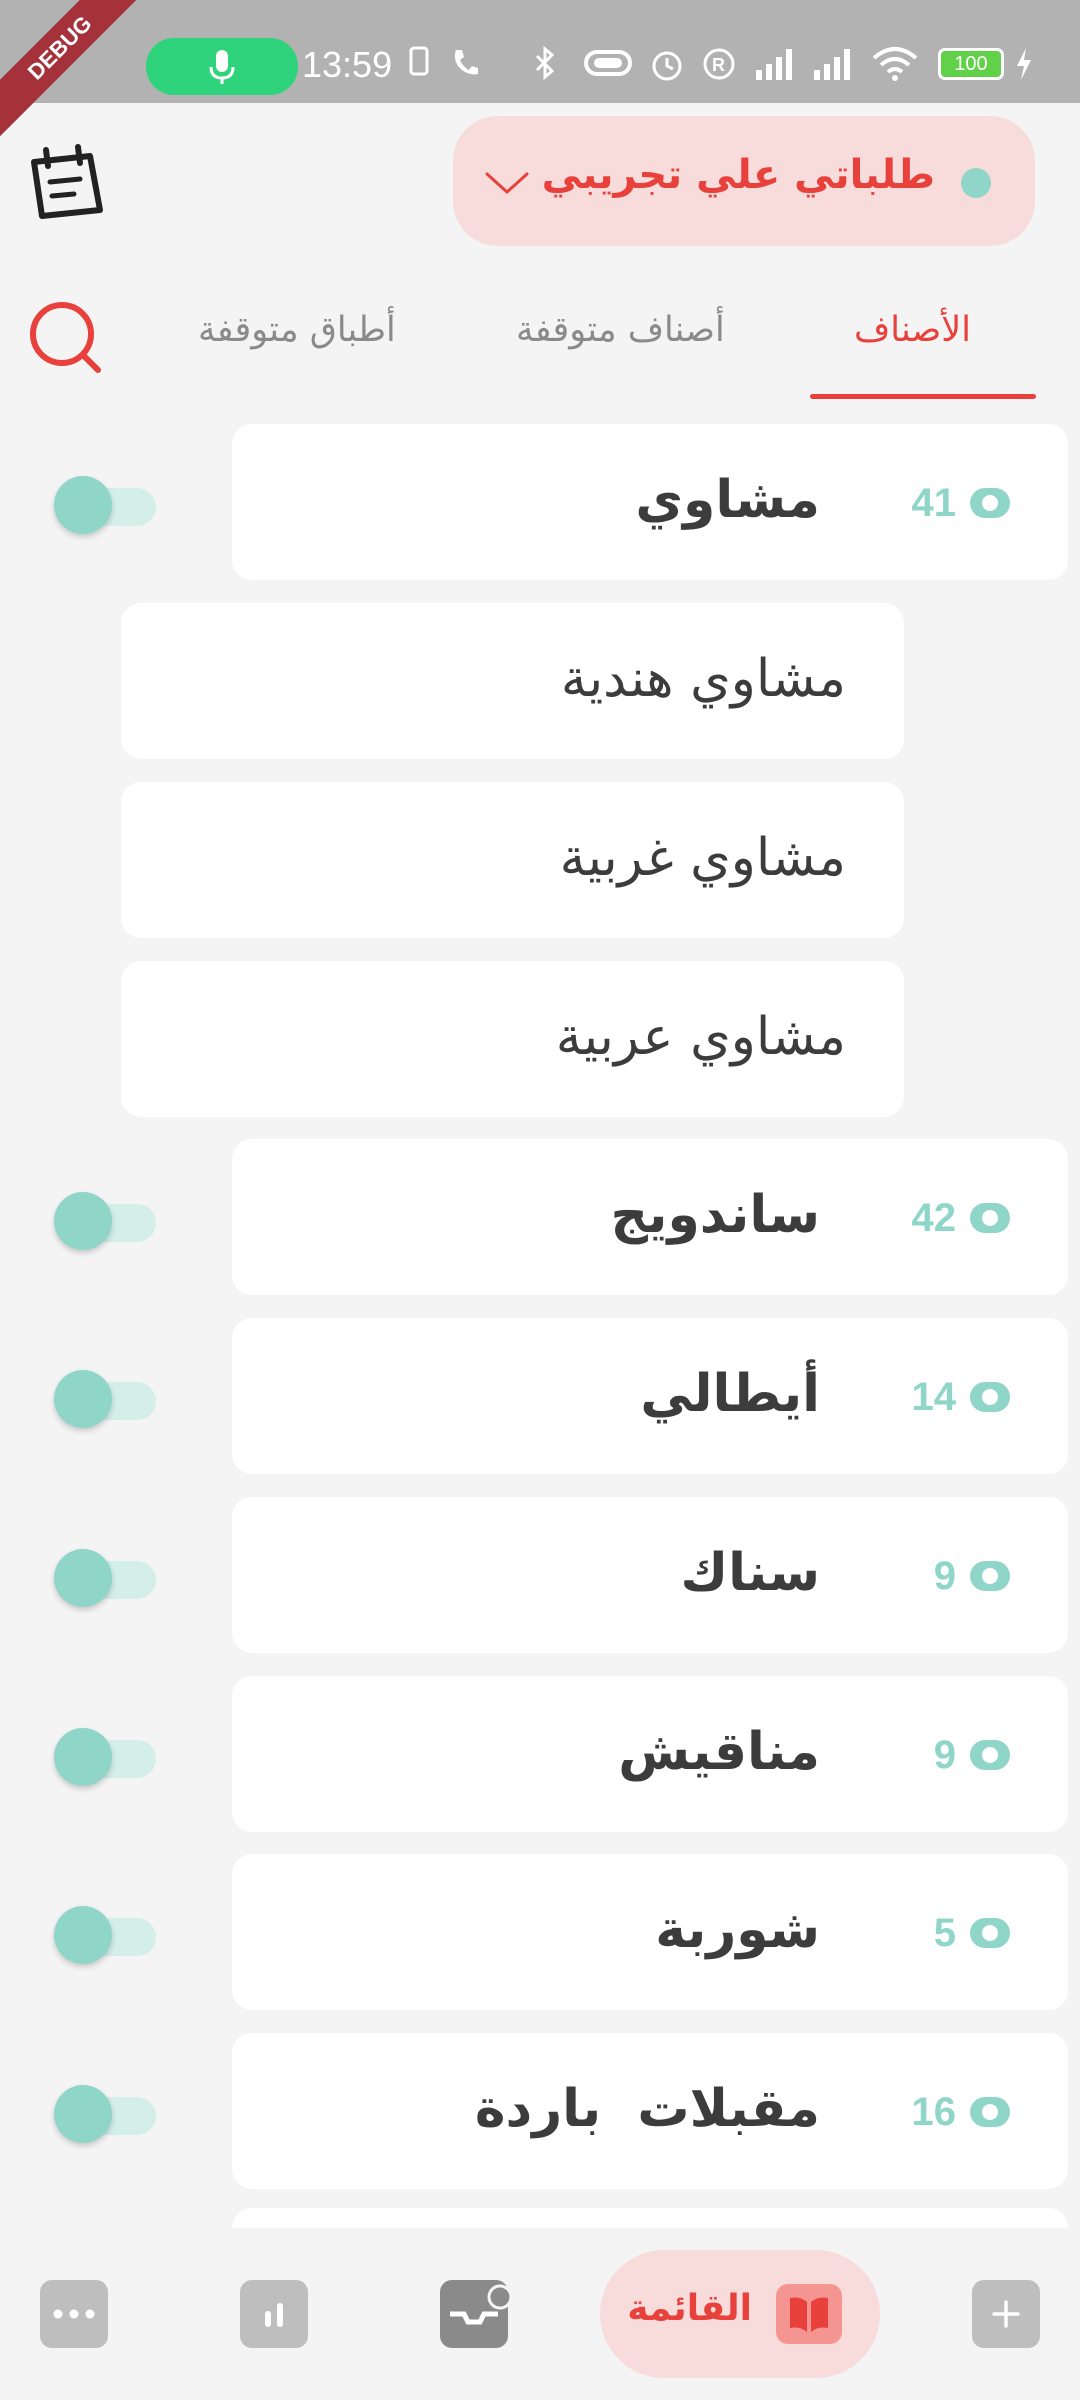  I want to click on menu-tab-label: القائمة, so click(689, 2308).